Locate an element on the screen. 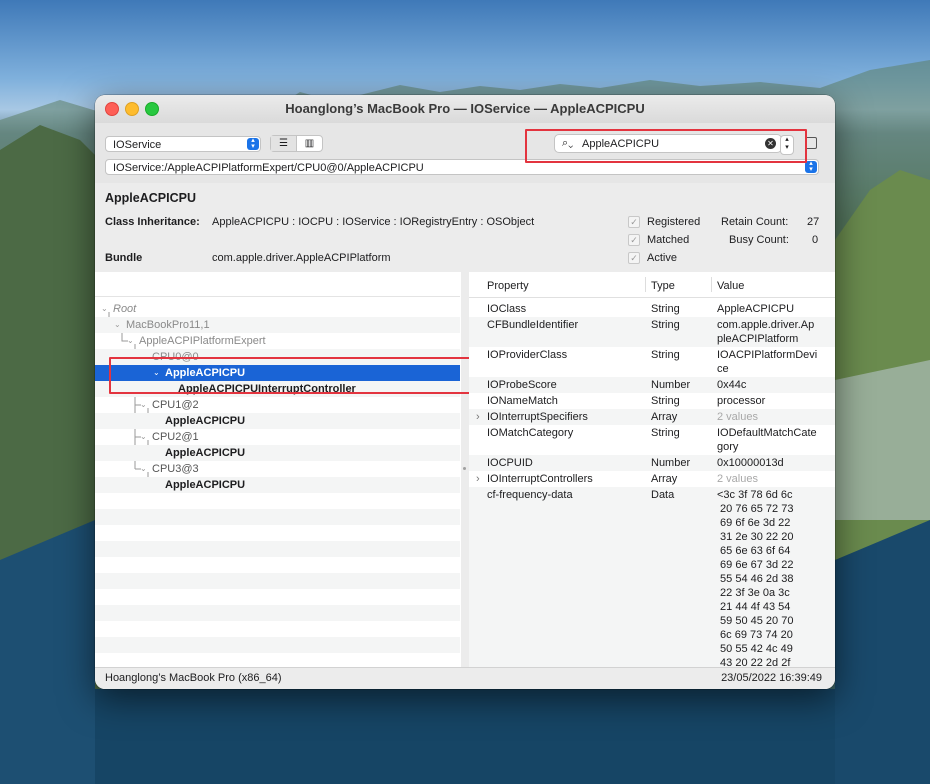 The width and height of the screenshot is (930, 784). column-header-property: Property is located at coordinates (508, 286).